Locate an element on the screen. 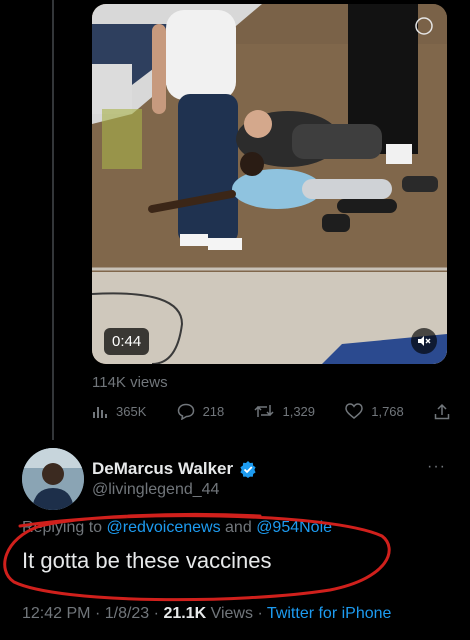 This screenshot has width=470, height=640. speaker-muted-icon is located at coordinates (424, 341).